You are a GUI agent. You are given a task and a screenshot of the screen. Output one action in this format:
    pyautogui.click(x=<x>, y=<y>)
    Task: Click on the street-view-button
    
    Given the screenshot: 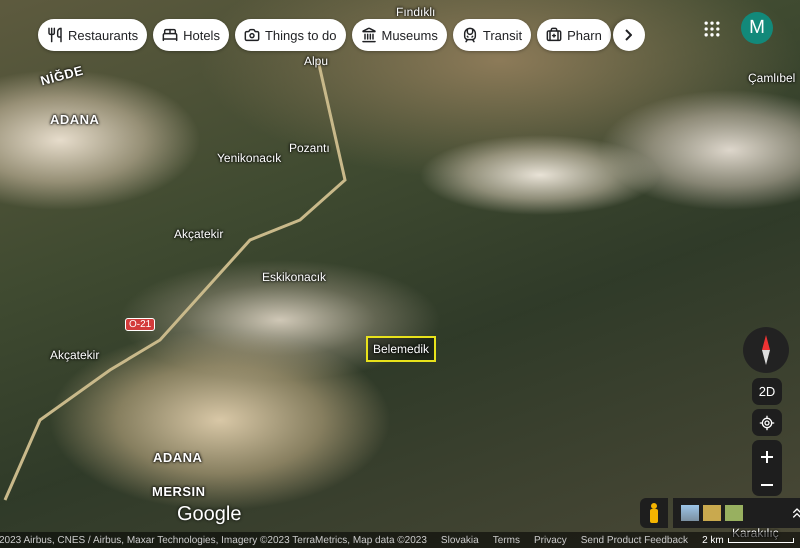 What is the action you would take?
    pyautogui.click(x=654, y=513)
    